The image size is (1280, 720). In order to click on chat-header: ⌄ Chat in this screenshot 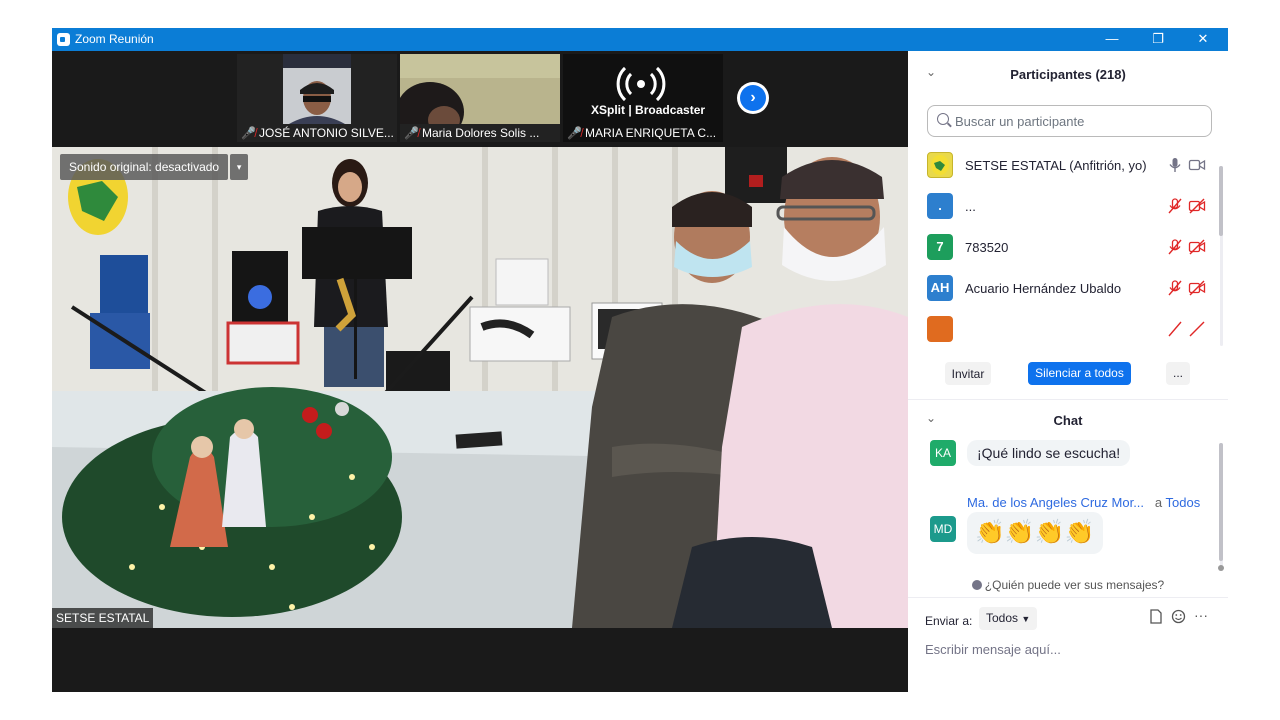, I will do `click(1068, 419)`.